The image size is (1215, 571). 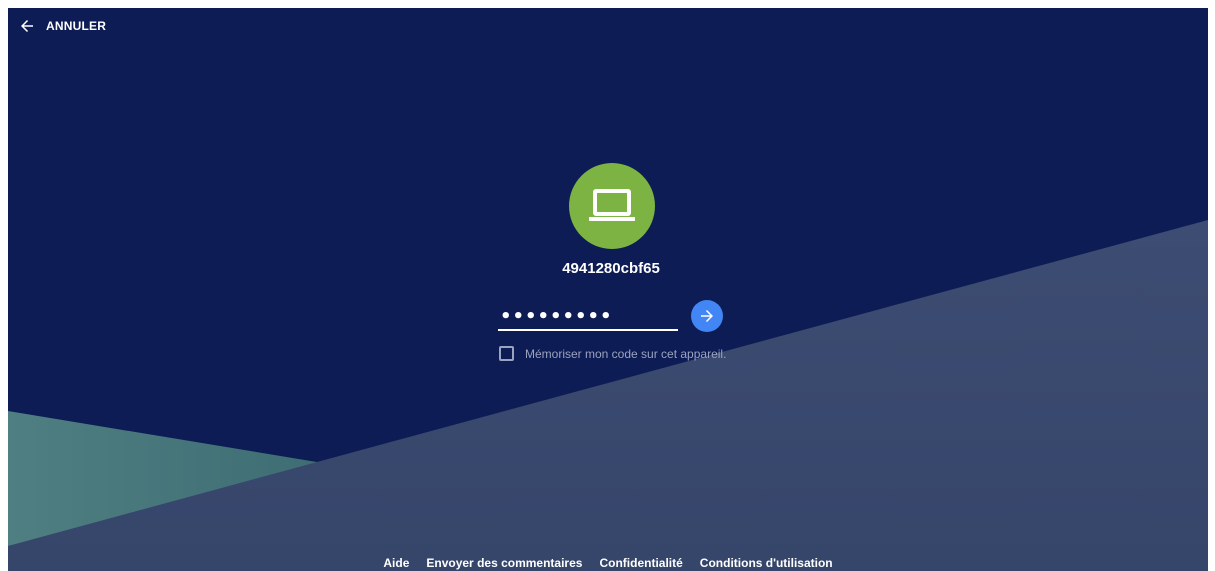 What do you see at coordinates (504, 563) in the screenshot?
I see `feedback-link: Envoyer des commentaires` at bounding box center [504, 563].